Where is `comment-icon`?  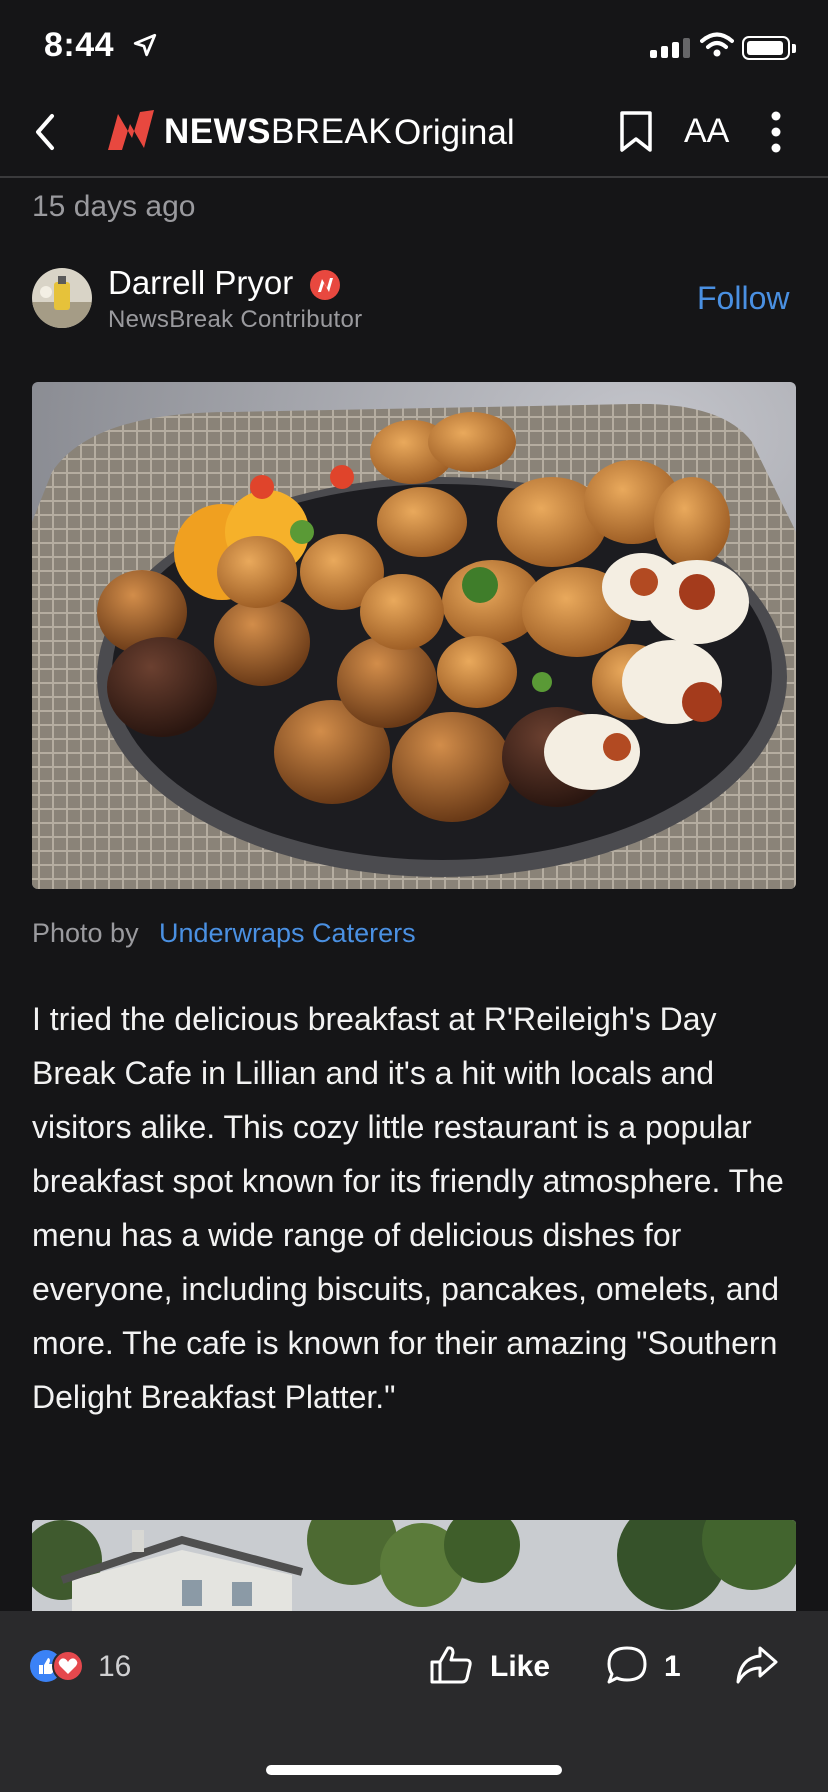 comment-icon is located at coordinates (627, 1667).